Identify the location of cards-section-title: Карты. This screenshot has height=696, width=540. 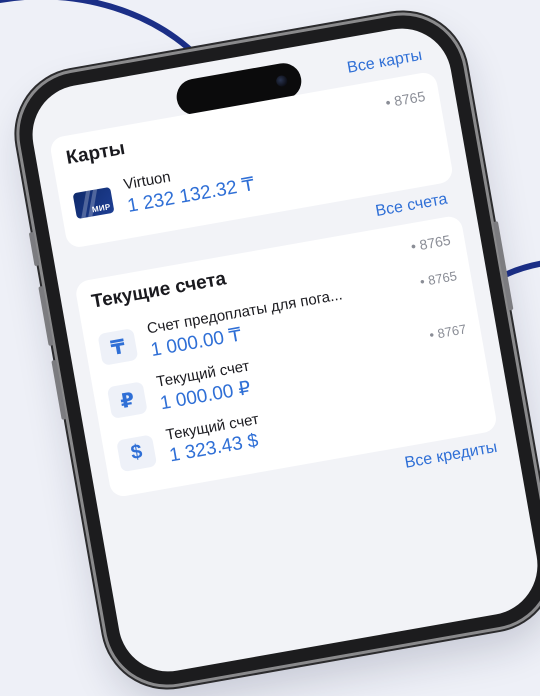
(95, 153).